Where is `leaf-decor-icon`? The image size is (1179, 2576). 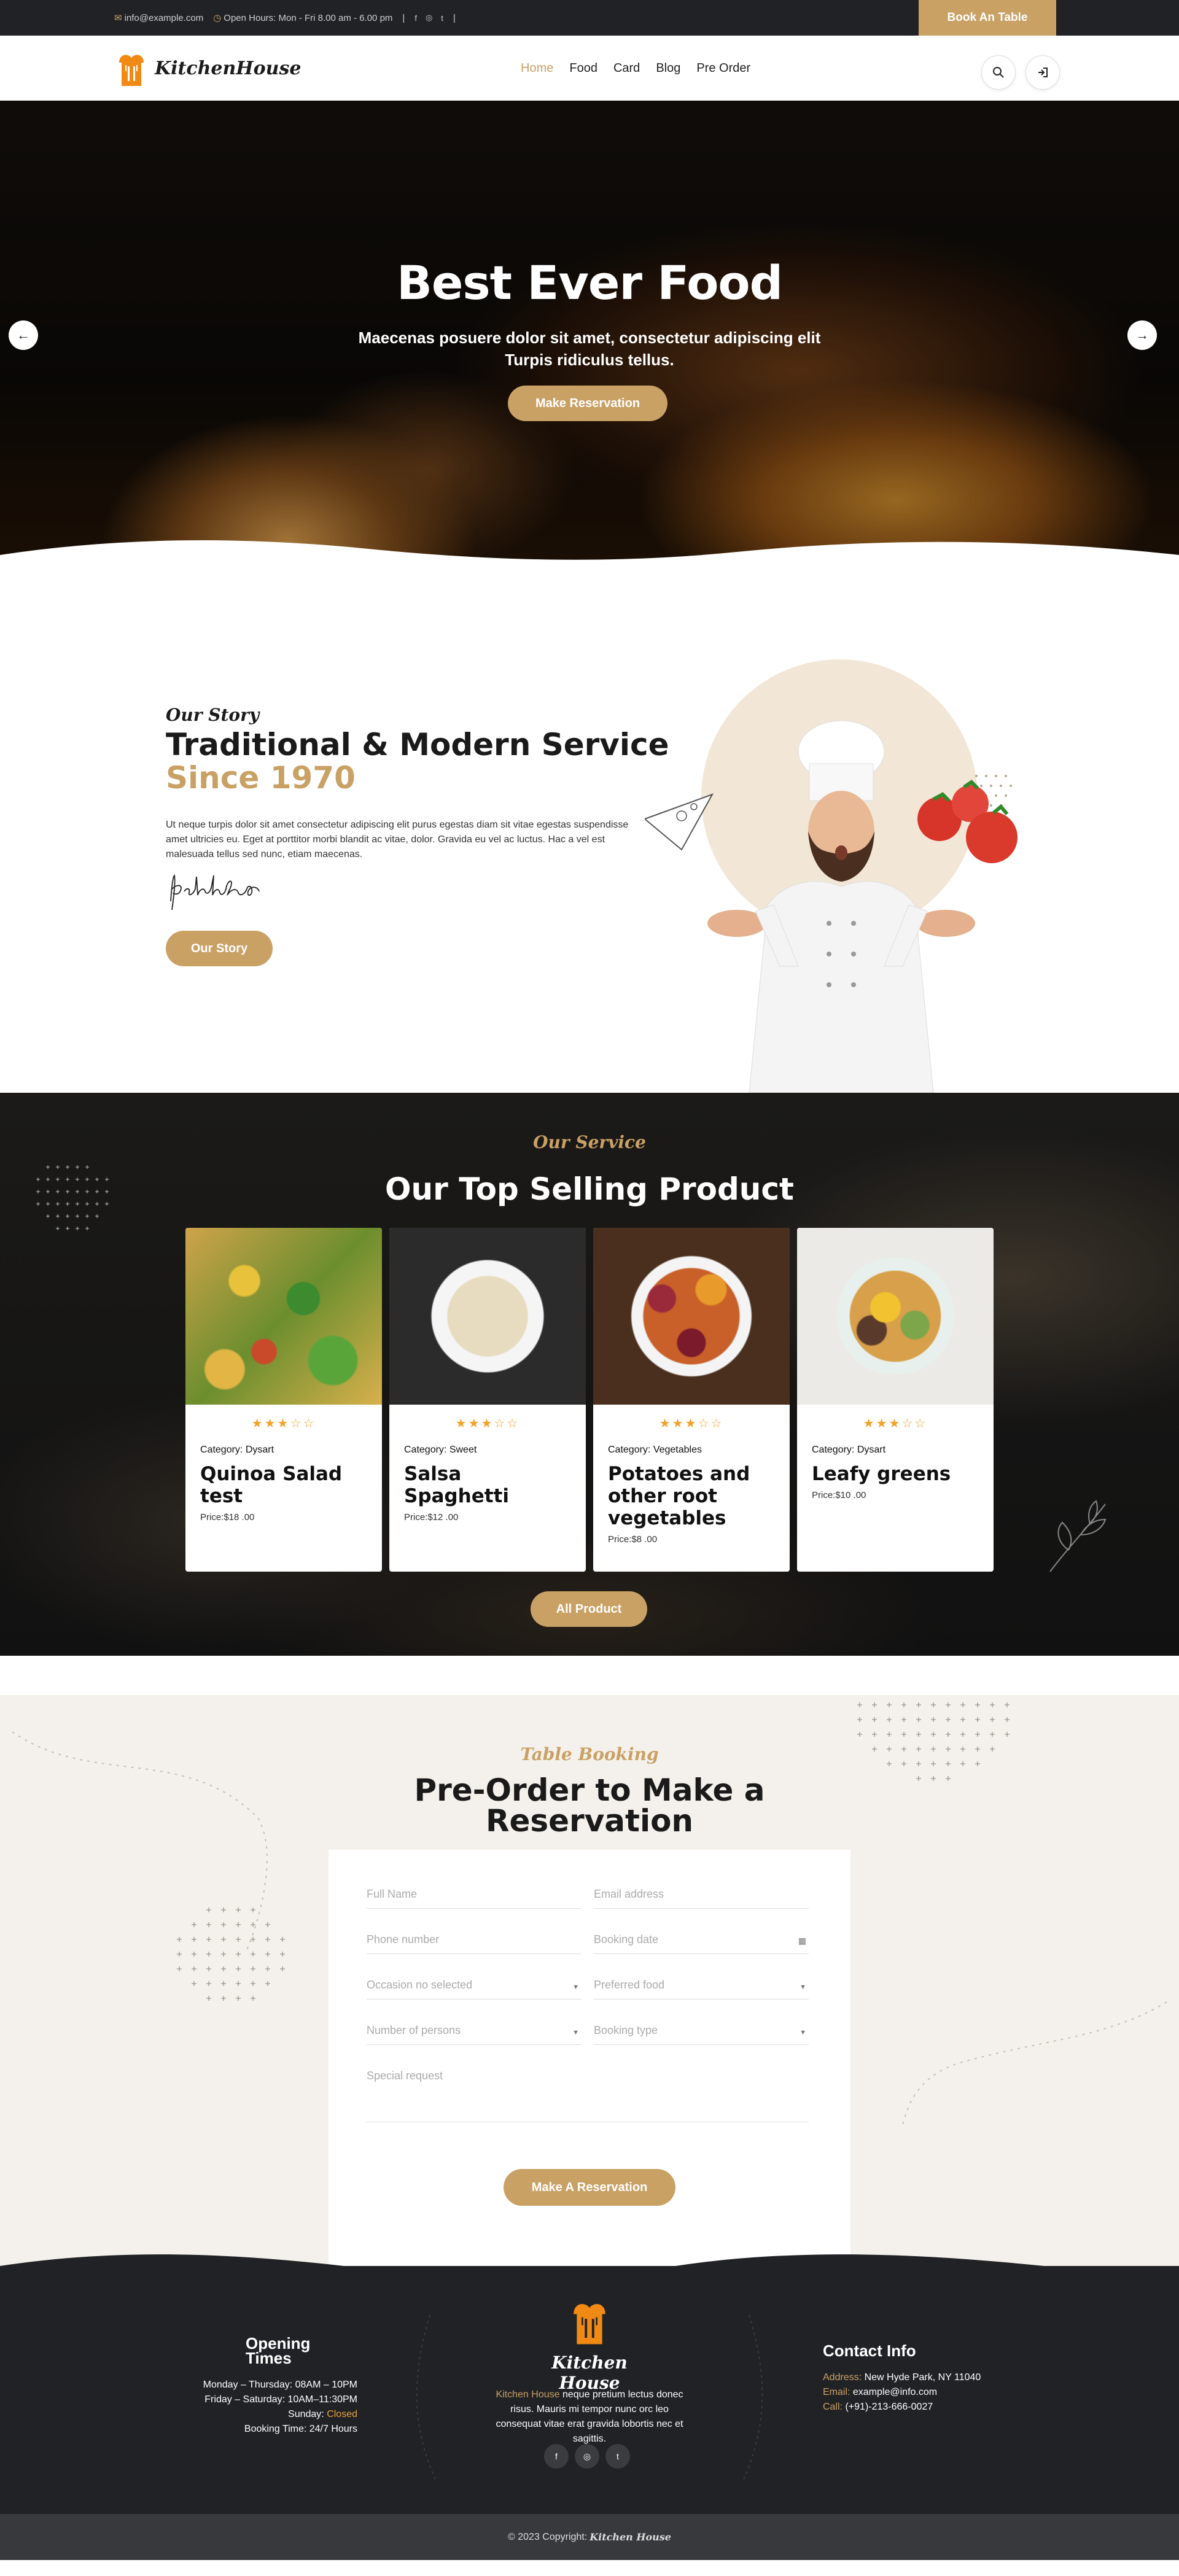
leaf-decor-icon is located at coordinates (1078, 1536).